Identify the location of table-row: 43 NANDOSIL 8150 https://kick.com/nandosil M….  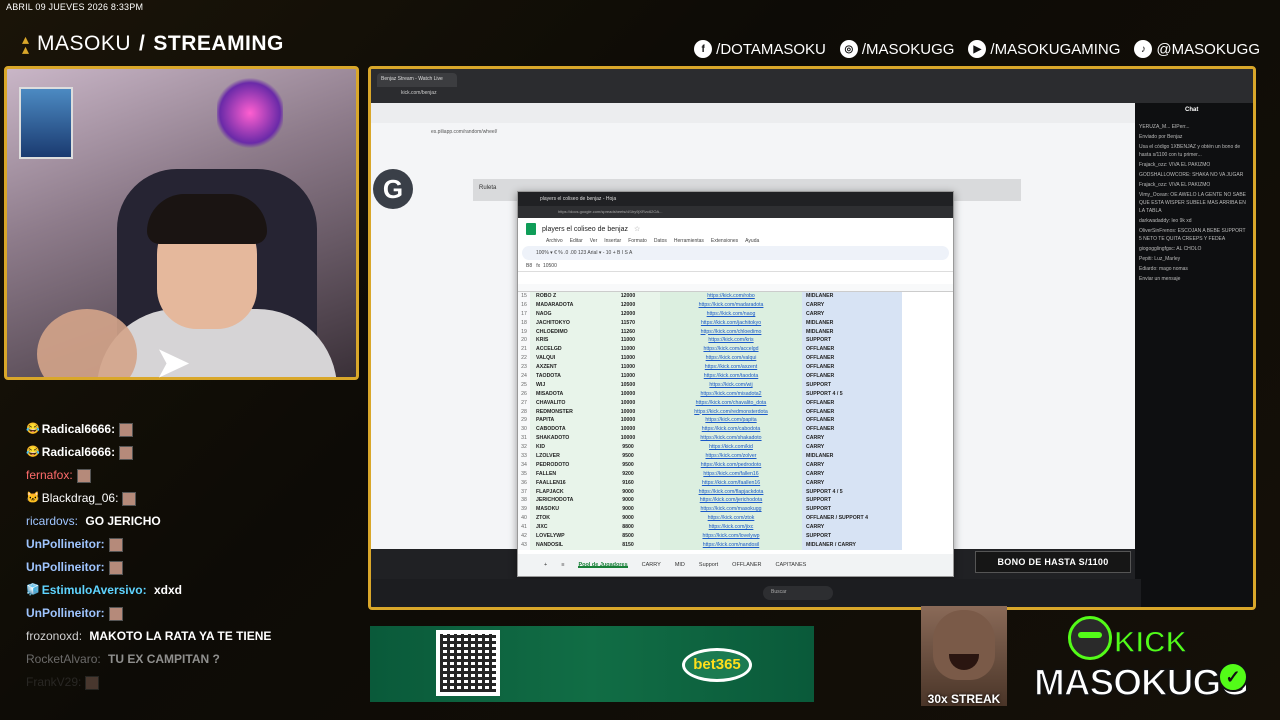
(735, 545).